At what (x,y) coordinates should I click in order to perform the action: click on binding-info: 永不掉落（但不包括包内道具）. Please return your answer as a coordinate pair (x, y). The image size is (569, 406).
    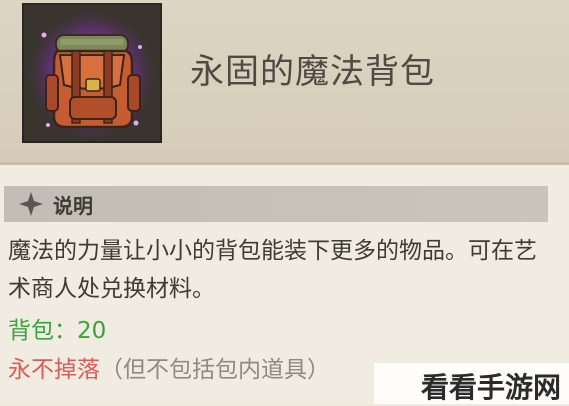
    Looking at the image, I should click on (169, 367).